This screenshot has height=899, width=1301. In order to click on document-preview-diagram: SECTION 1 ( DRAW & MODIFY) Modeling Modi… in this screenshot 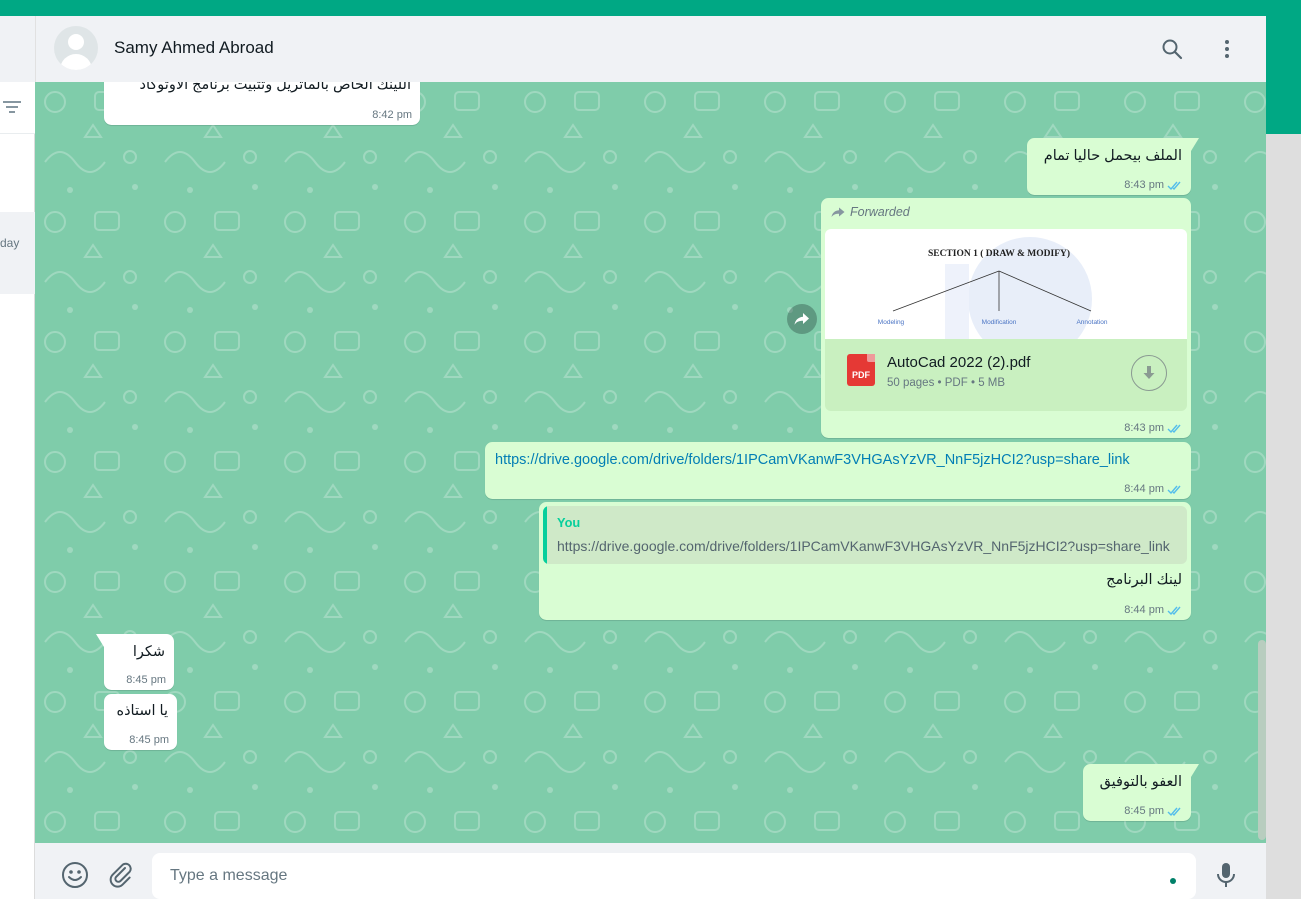, I will do `click(993, 288)`.